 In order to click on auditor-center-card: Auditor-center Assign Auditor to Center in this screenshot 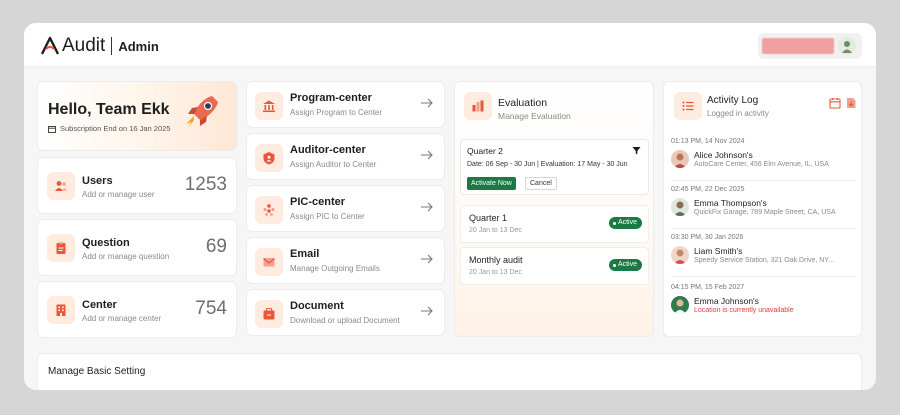, I will do `click(345, 156)`.